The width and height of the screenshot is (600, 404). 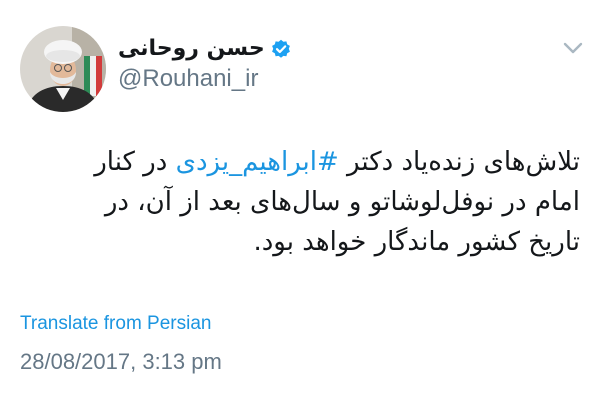 What do you see at coordinates (115, 324) in the screenshot?
I see `translate-link: Translate from Persian` at bounding box center [115, 324].